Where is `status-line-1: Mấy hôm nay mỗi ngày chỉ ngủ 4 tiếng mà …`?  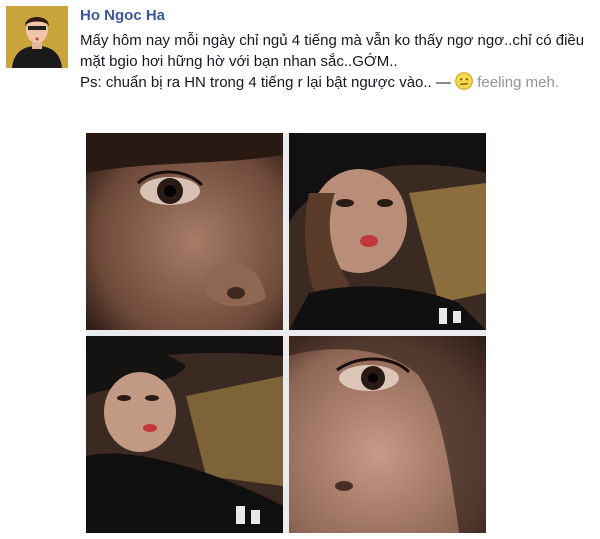 status-line-1: Mấy hôm nay mỗi ngày chỉ ngủ 4 tiếng mà … is located at coordinates (332, 51).